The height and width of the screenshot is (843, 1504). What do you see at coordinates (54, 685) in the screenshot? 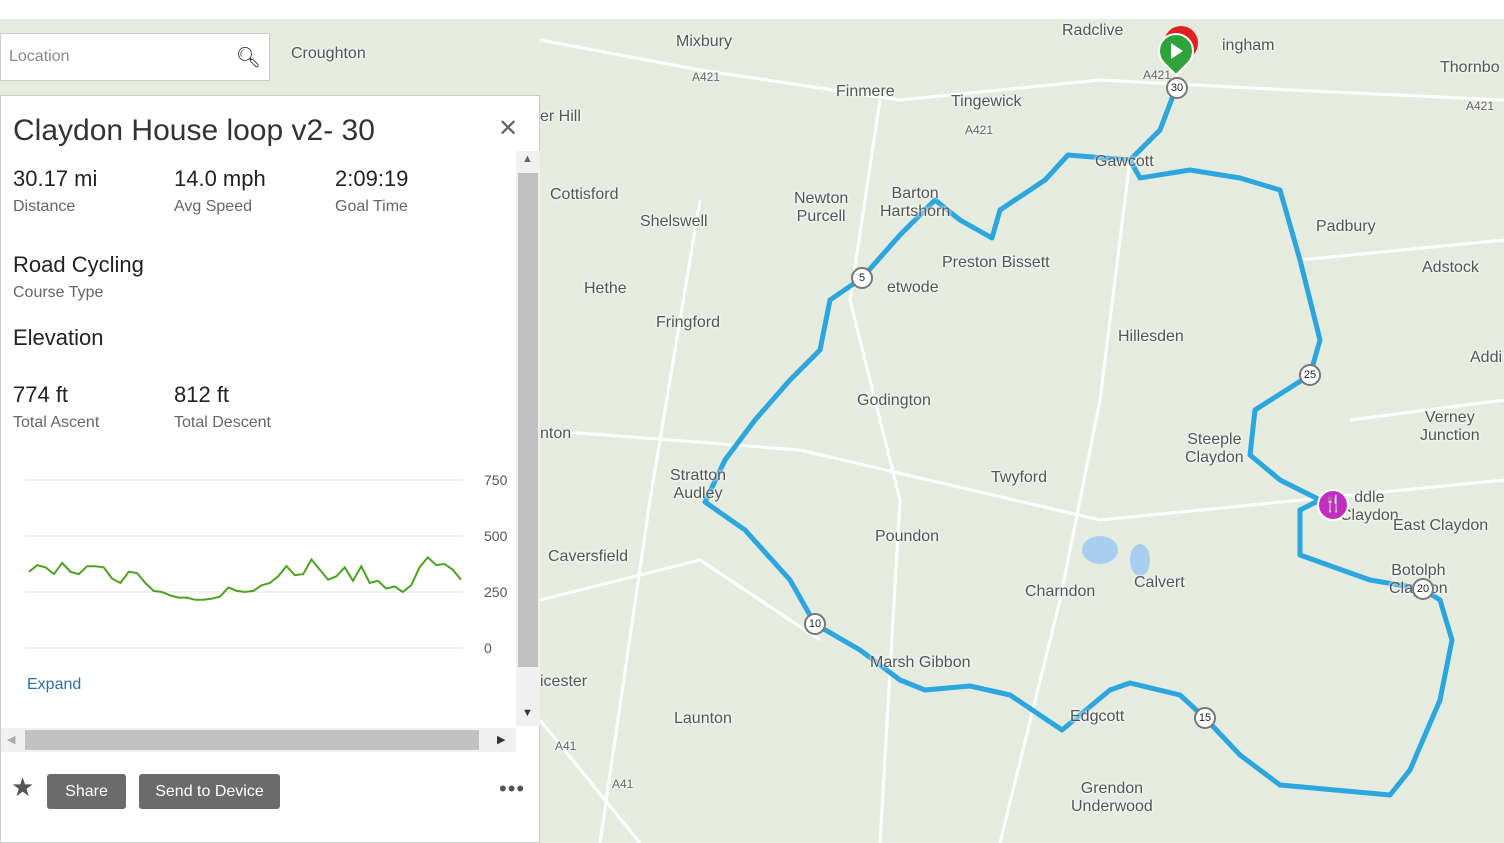
I see `expand-link: Expand` at bounding box center [54, 685].